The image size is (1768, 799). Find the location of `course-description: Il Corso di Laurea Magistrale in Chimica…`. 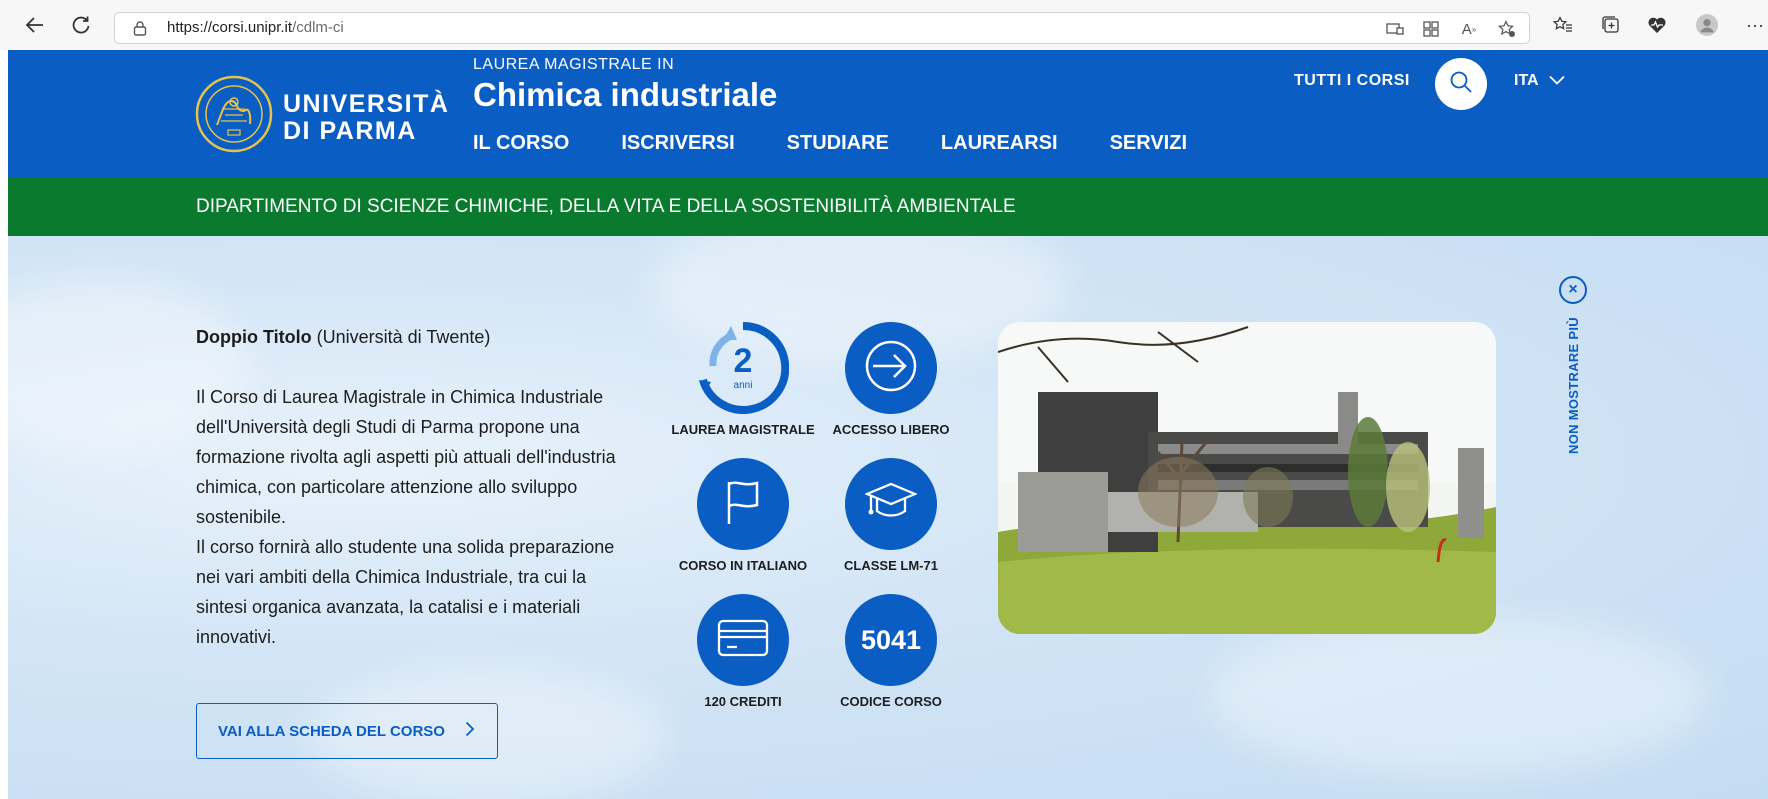

course-description: Il Corso di Laurea Magistrale in Chimica… is located at coordinates (411, 517).